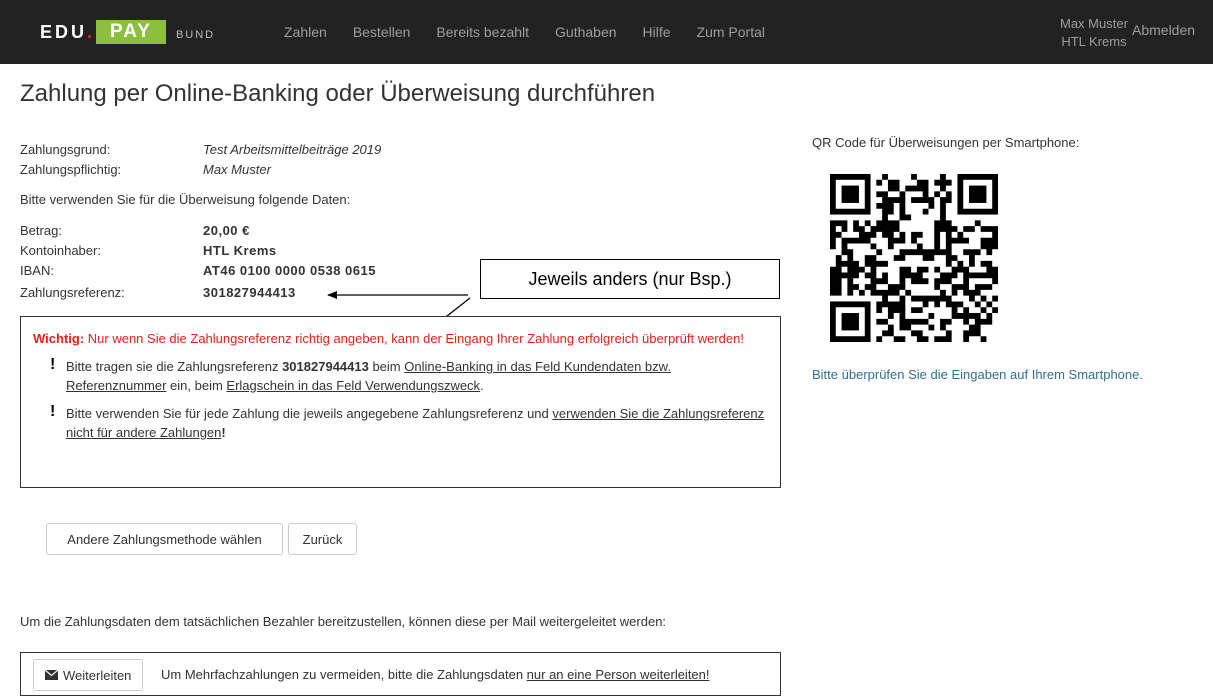  I want to click on forward-button: Weiterleiten, so click(88, 675).